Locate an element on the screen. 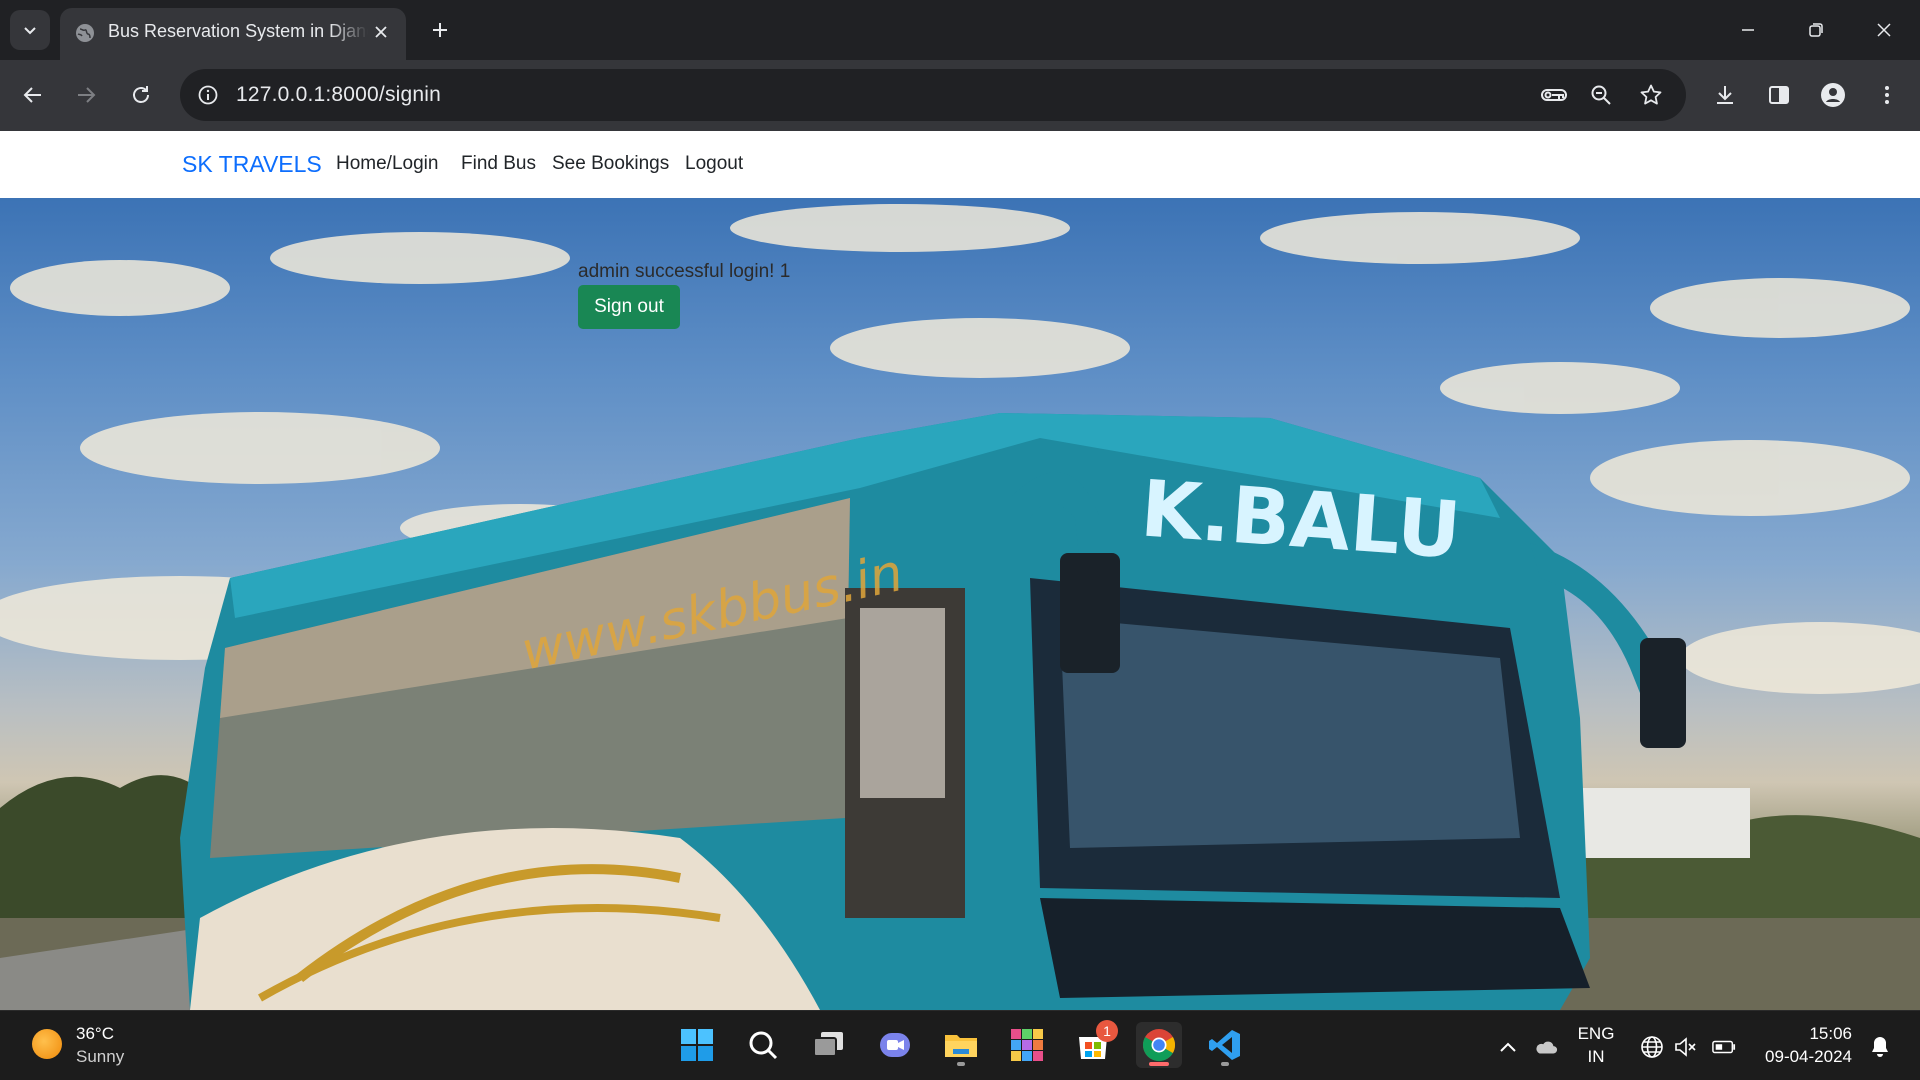 The height and width of the screenshot is (1080, 1920). arrow-right-icon is located at coordinates (87, 95).